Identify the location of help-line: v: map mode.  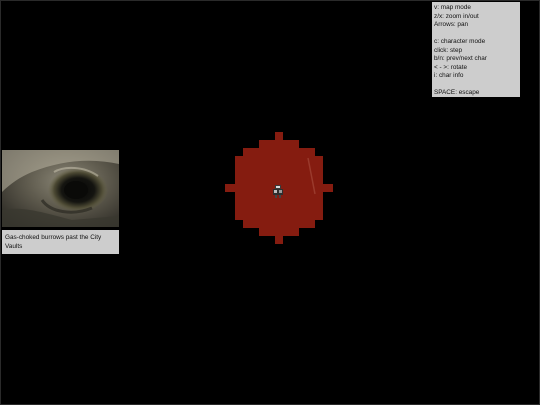
(452, 7).